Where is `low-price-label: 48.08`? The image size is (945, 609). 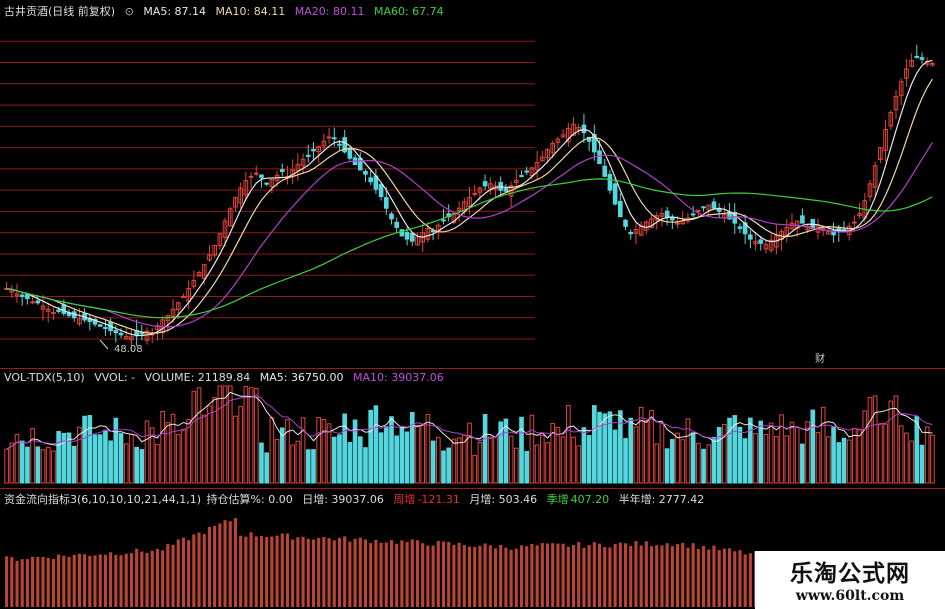 low-price-label: 48.08 is located at coordinates (128, 349).